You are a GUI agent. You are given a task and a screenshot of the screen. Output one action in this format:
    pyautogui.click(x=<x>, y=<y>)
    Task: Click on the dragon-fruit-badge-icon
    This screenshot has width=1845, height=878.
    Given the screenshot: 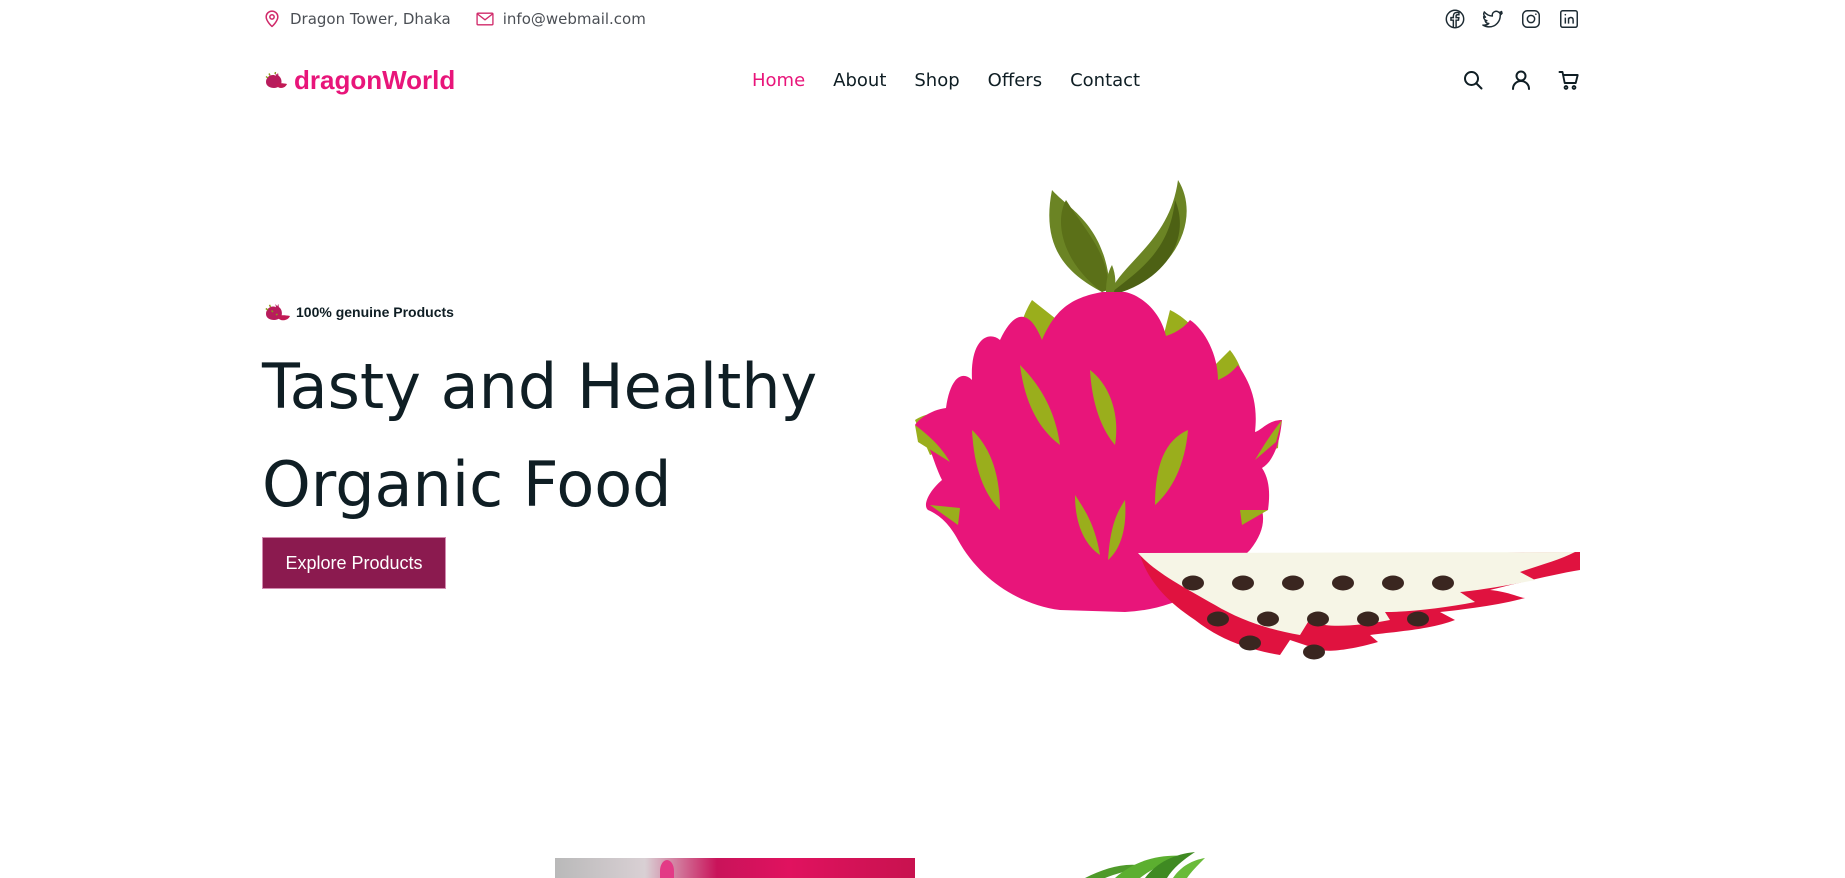 What is the action you would take?
    pyautogui.click(x=277, y=312)
    